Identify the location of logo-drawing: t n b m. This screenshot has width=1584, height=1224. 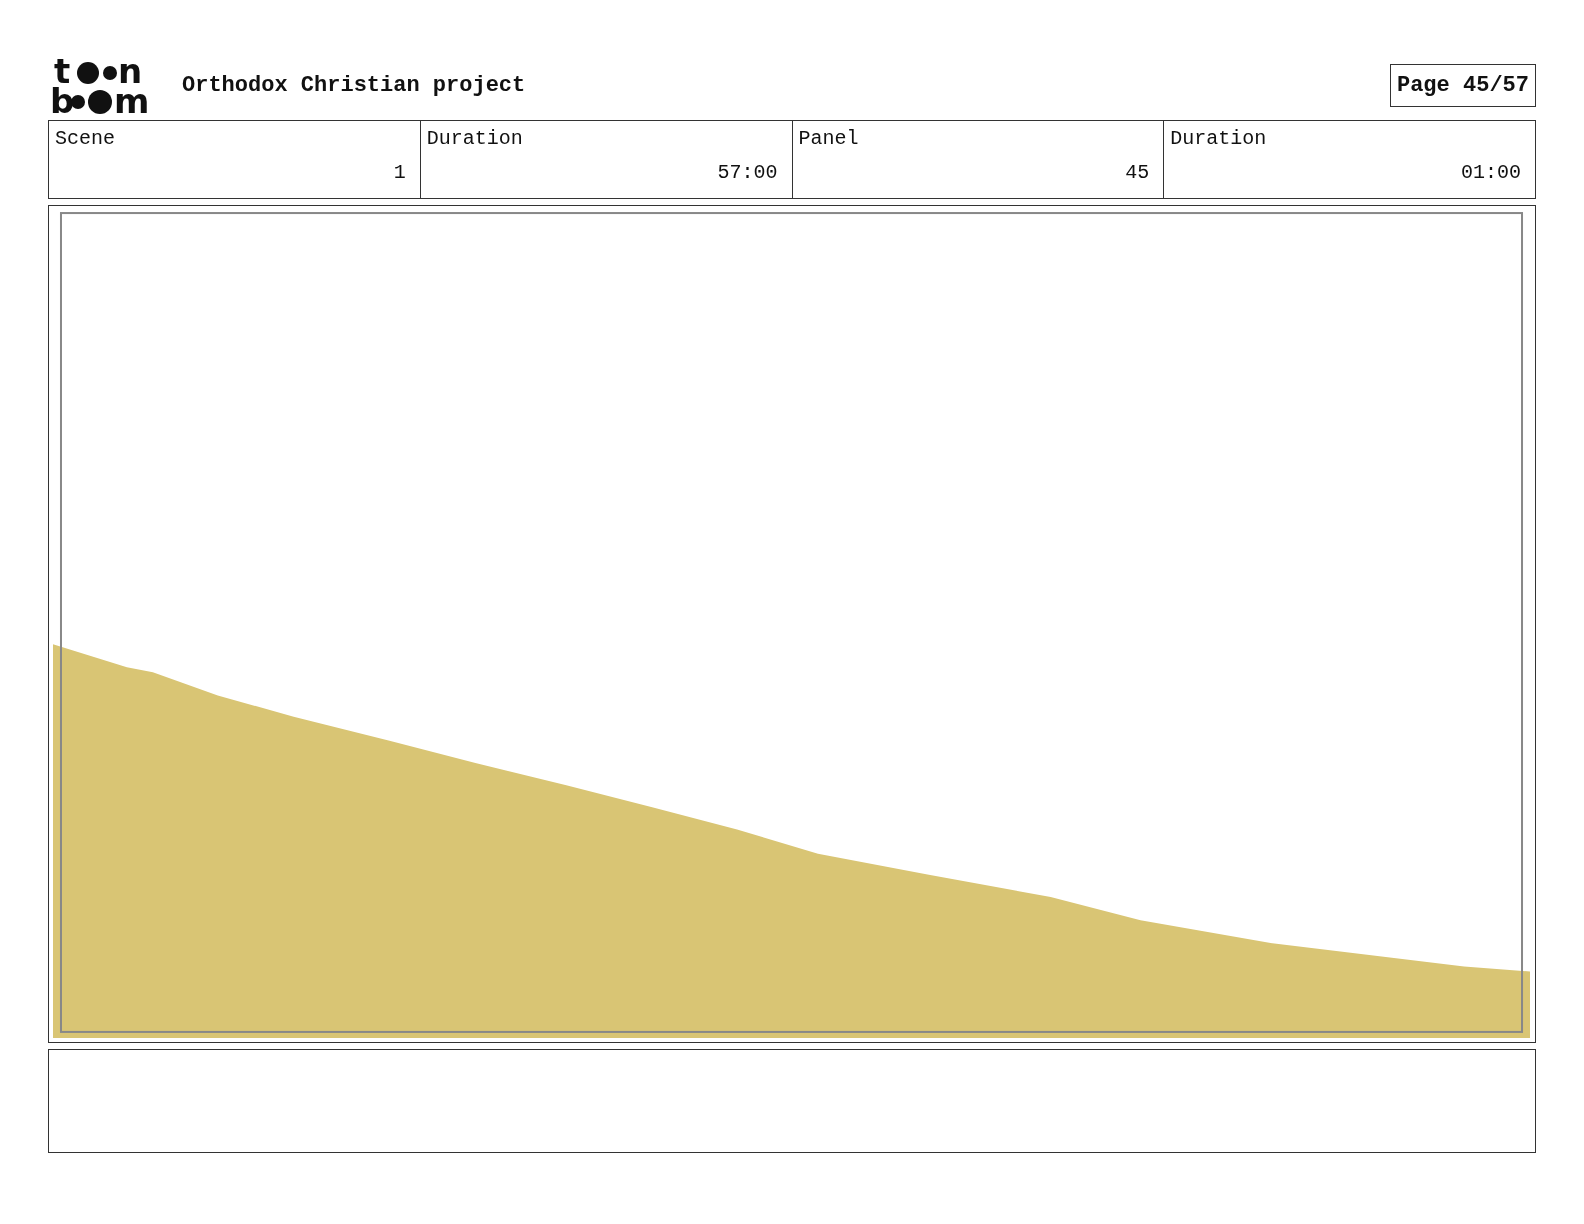
(104, 85).